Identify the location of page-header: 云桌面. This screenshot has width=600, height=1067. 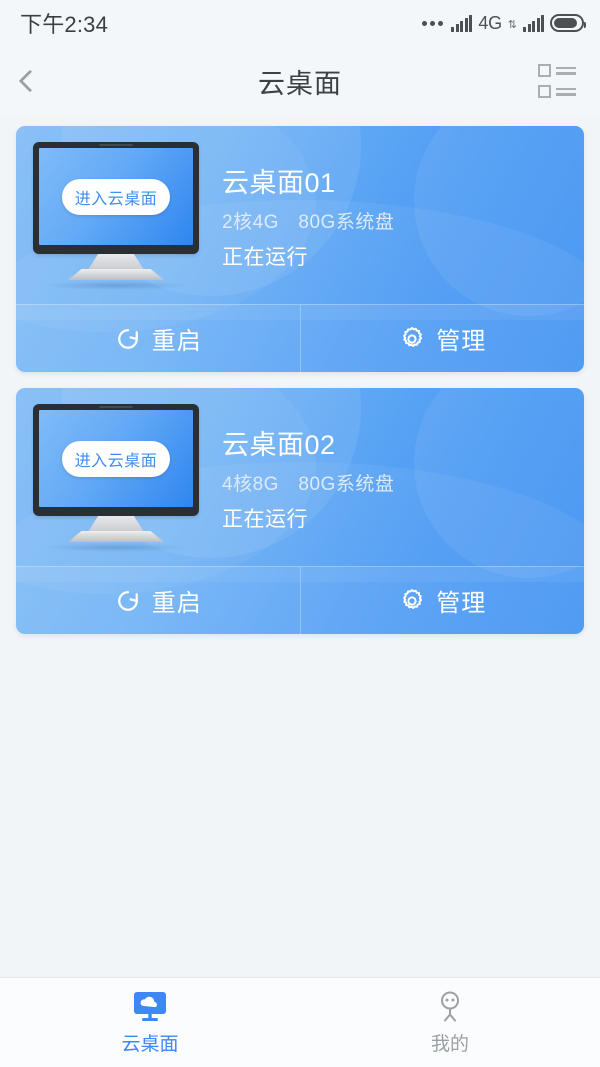
(300, 81).